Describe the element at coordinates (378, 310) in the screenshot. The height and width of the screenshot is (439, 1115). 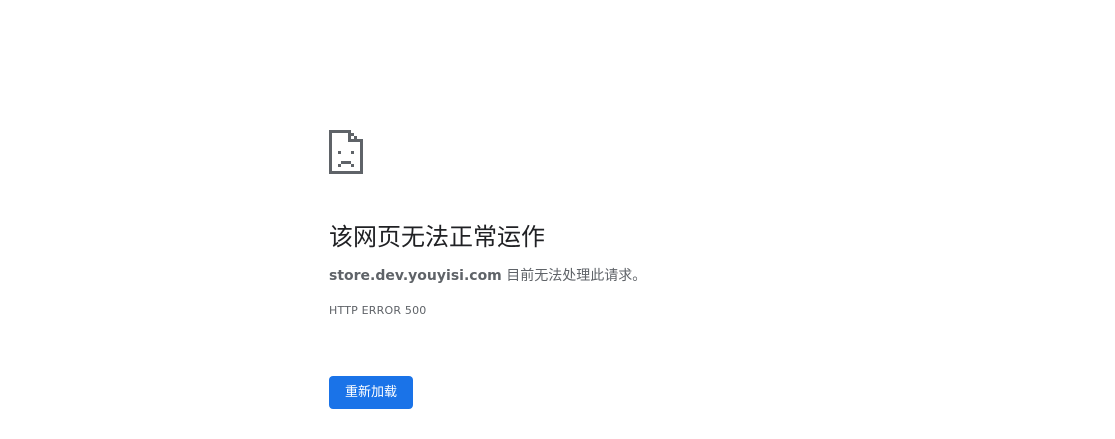
I see `error-code: HTTP ERROR 500` at that location.